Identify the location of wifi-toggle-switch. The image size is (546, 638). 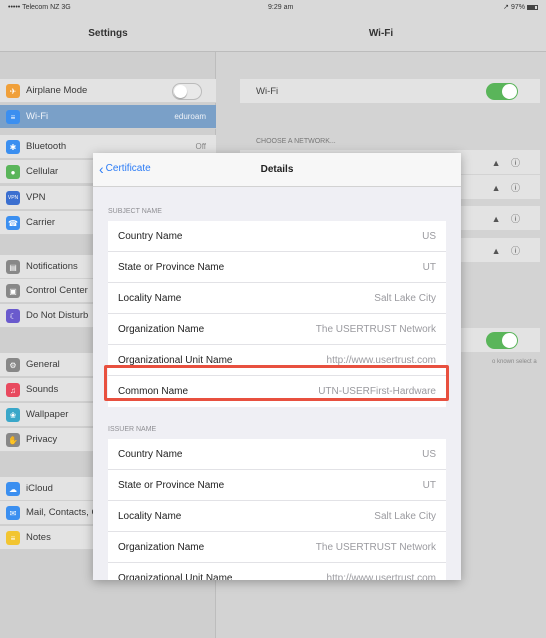
(502, 91).